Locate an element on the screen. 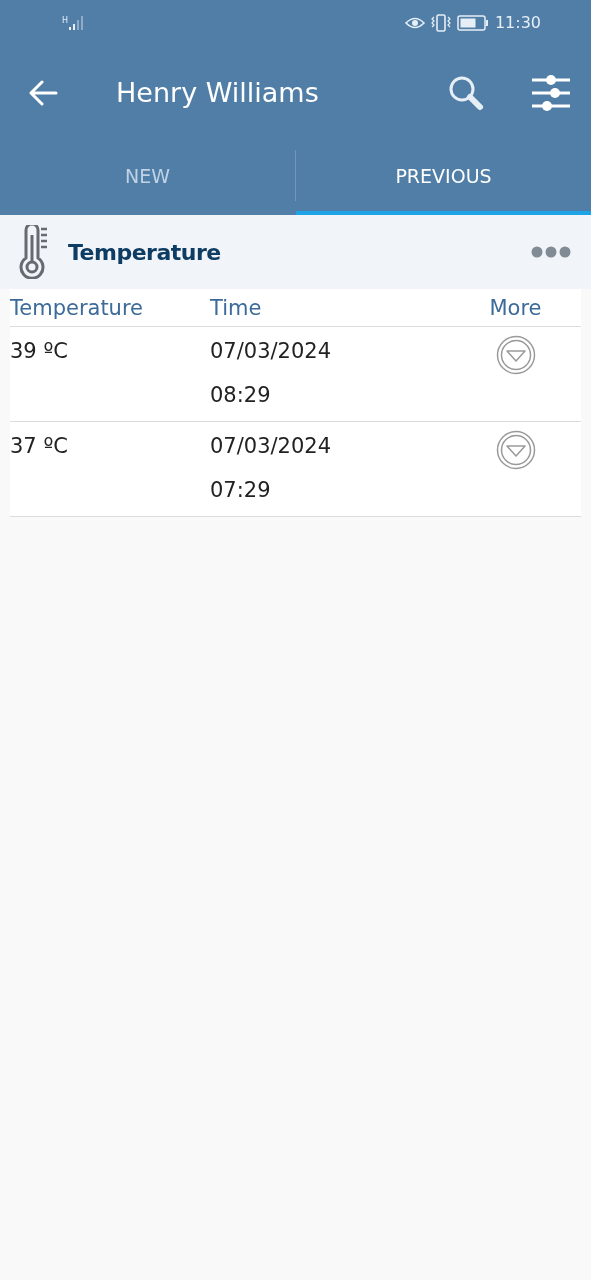  tab: NEW is located at coordinates (147, 177).